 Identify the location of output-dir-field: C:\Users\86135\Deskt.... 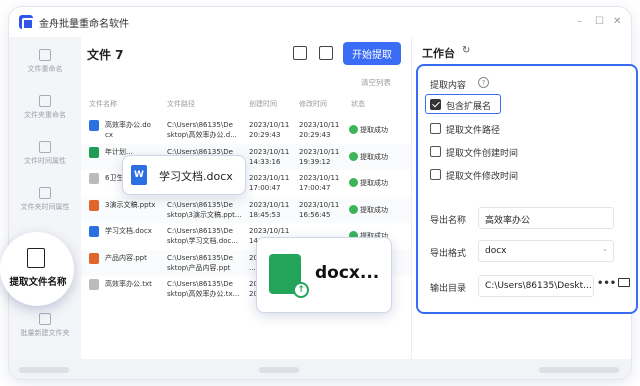
(536, 286).